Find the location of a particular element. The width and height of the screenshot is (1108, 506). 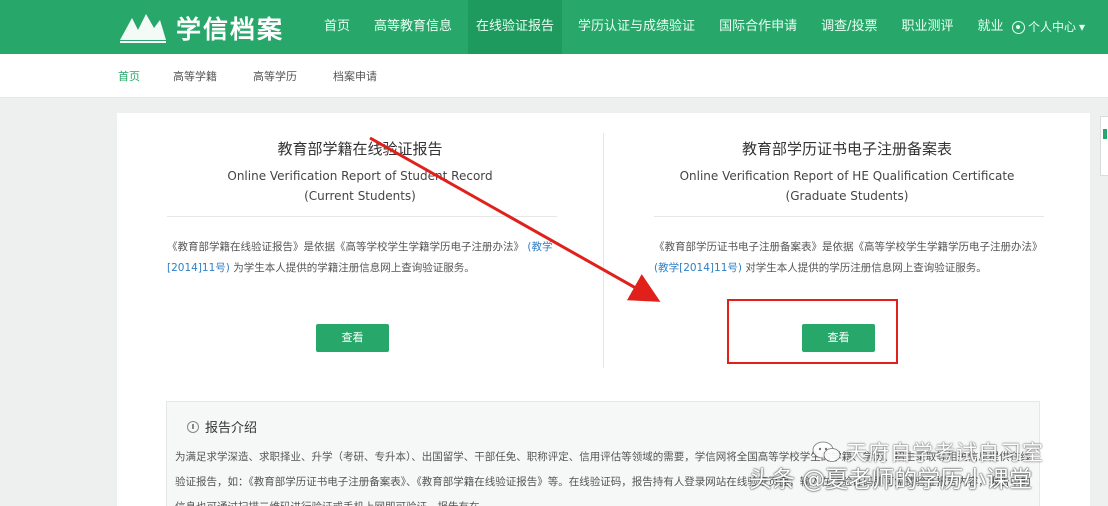

card-title: 教育部学籍在线验证报告 is located at coordinates (360, 149).